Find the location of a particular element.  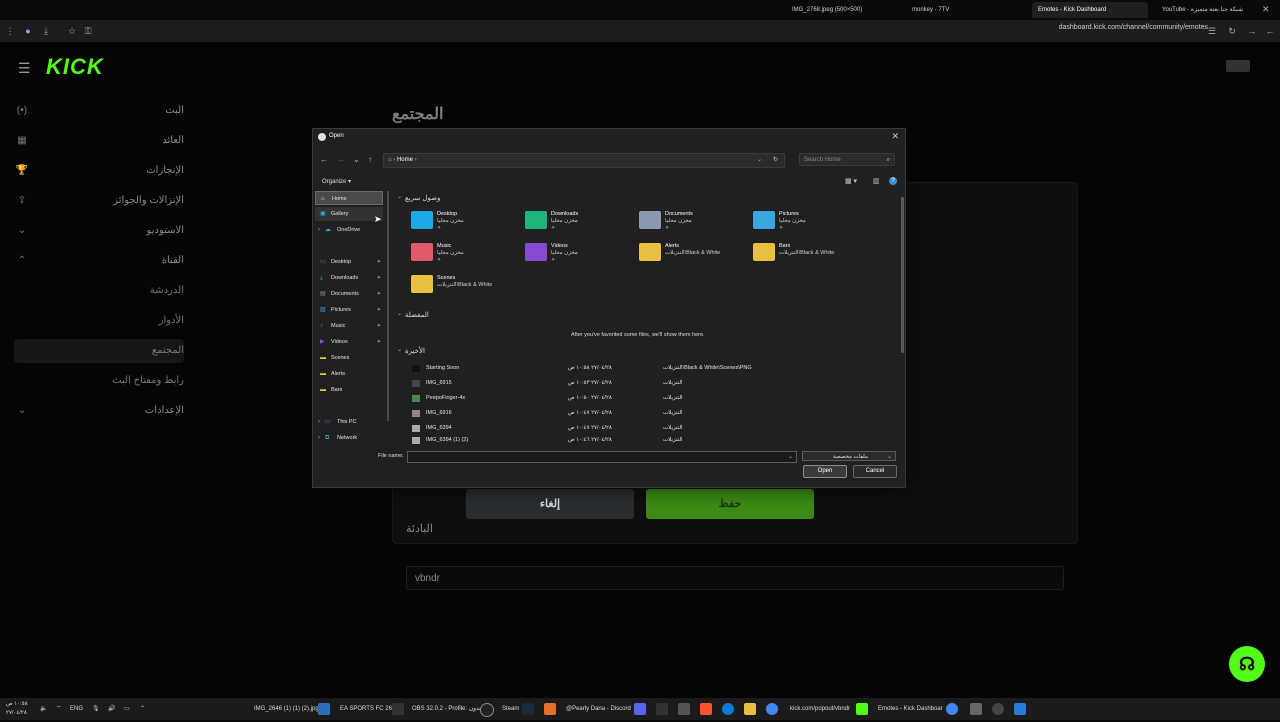

nav-home: ⌂ Home is located at coordinates (349, 198).